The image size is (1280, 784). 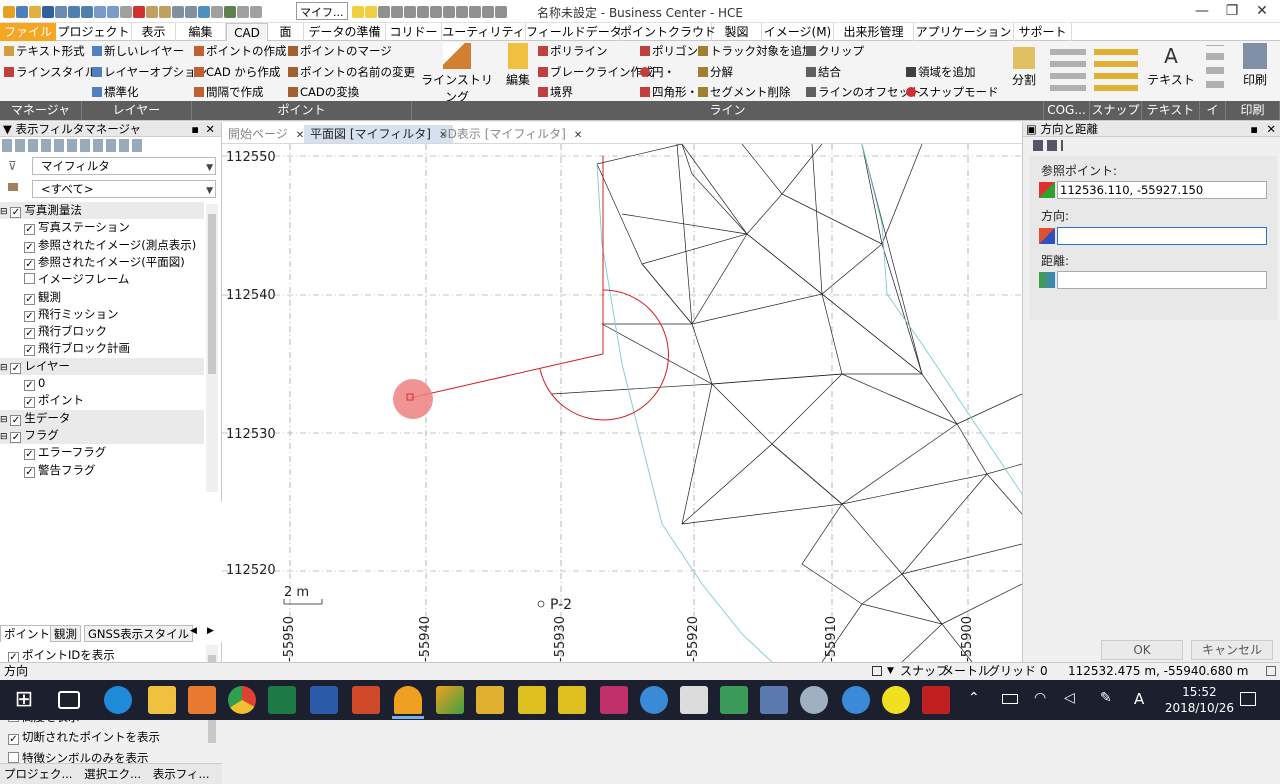 What do you see at coordinates (450, 700) in the screenshot?
I see `app-arrow-icon` at bounding box center [450, 700].